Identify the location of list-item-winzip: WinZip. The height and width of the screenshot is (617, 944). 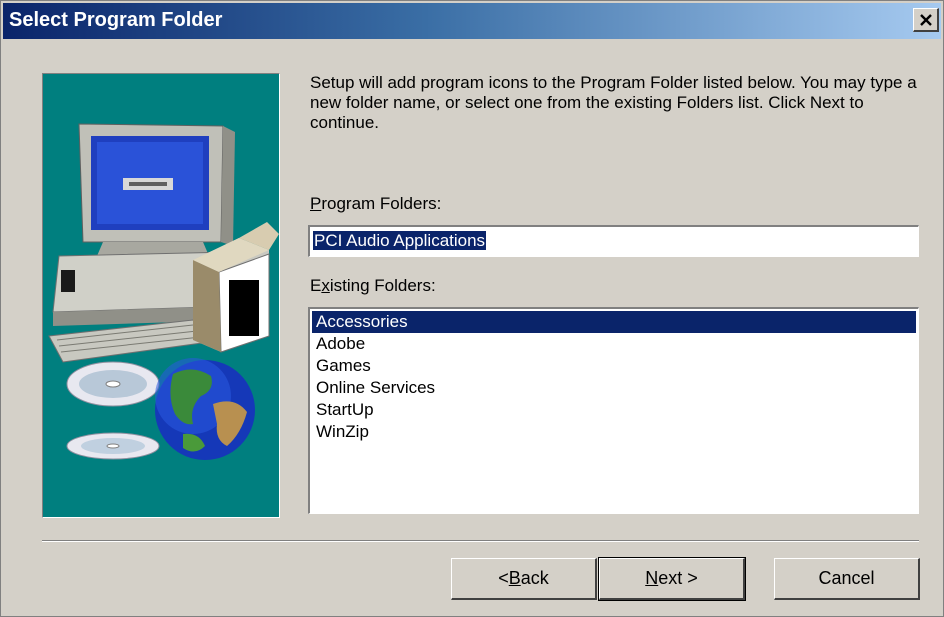
(614, 432).